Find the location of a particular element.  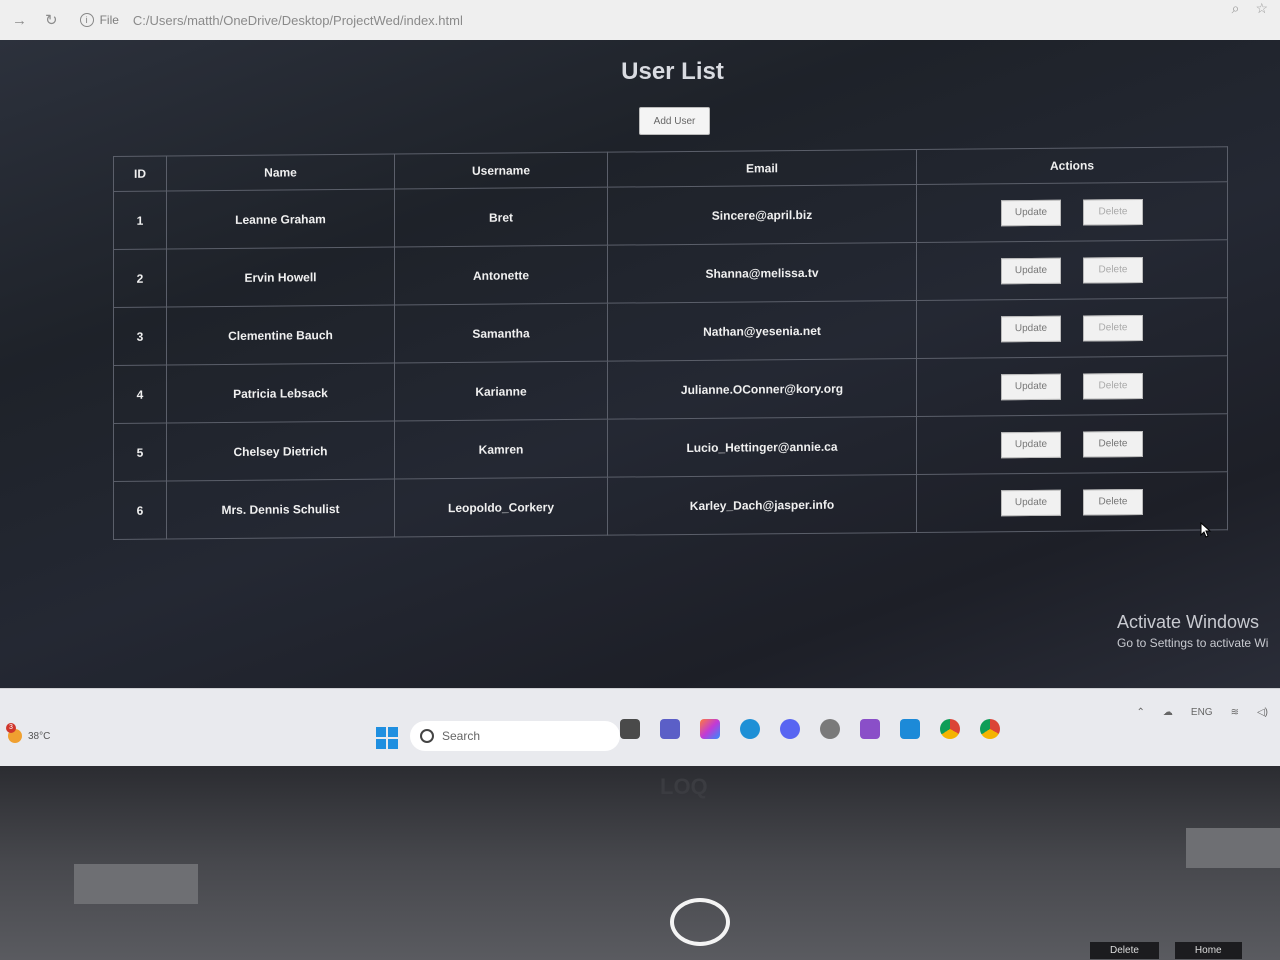

header-name: Name is located at coordinates (280, 173).